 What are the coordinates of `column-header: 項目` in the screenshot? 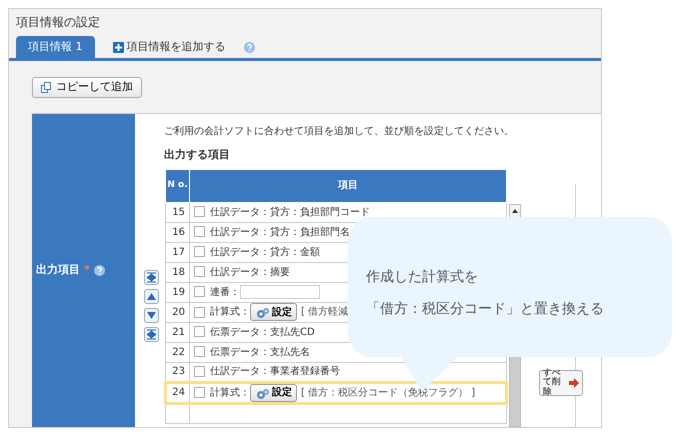 It's located at (348, 185).